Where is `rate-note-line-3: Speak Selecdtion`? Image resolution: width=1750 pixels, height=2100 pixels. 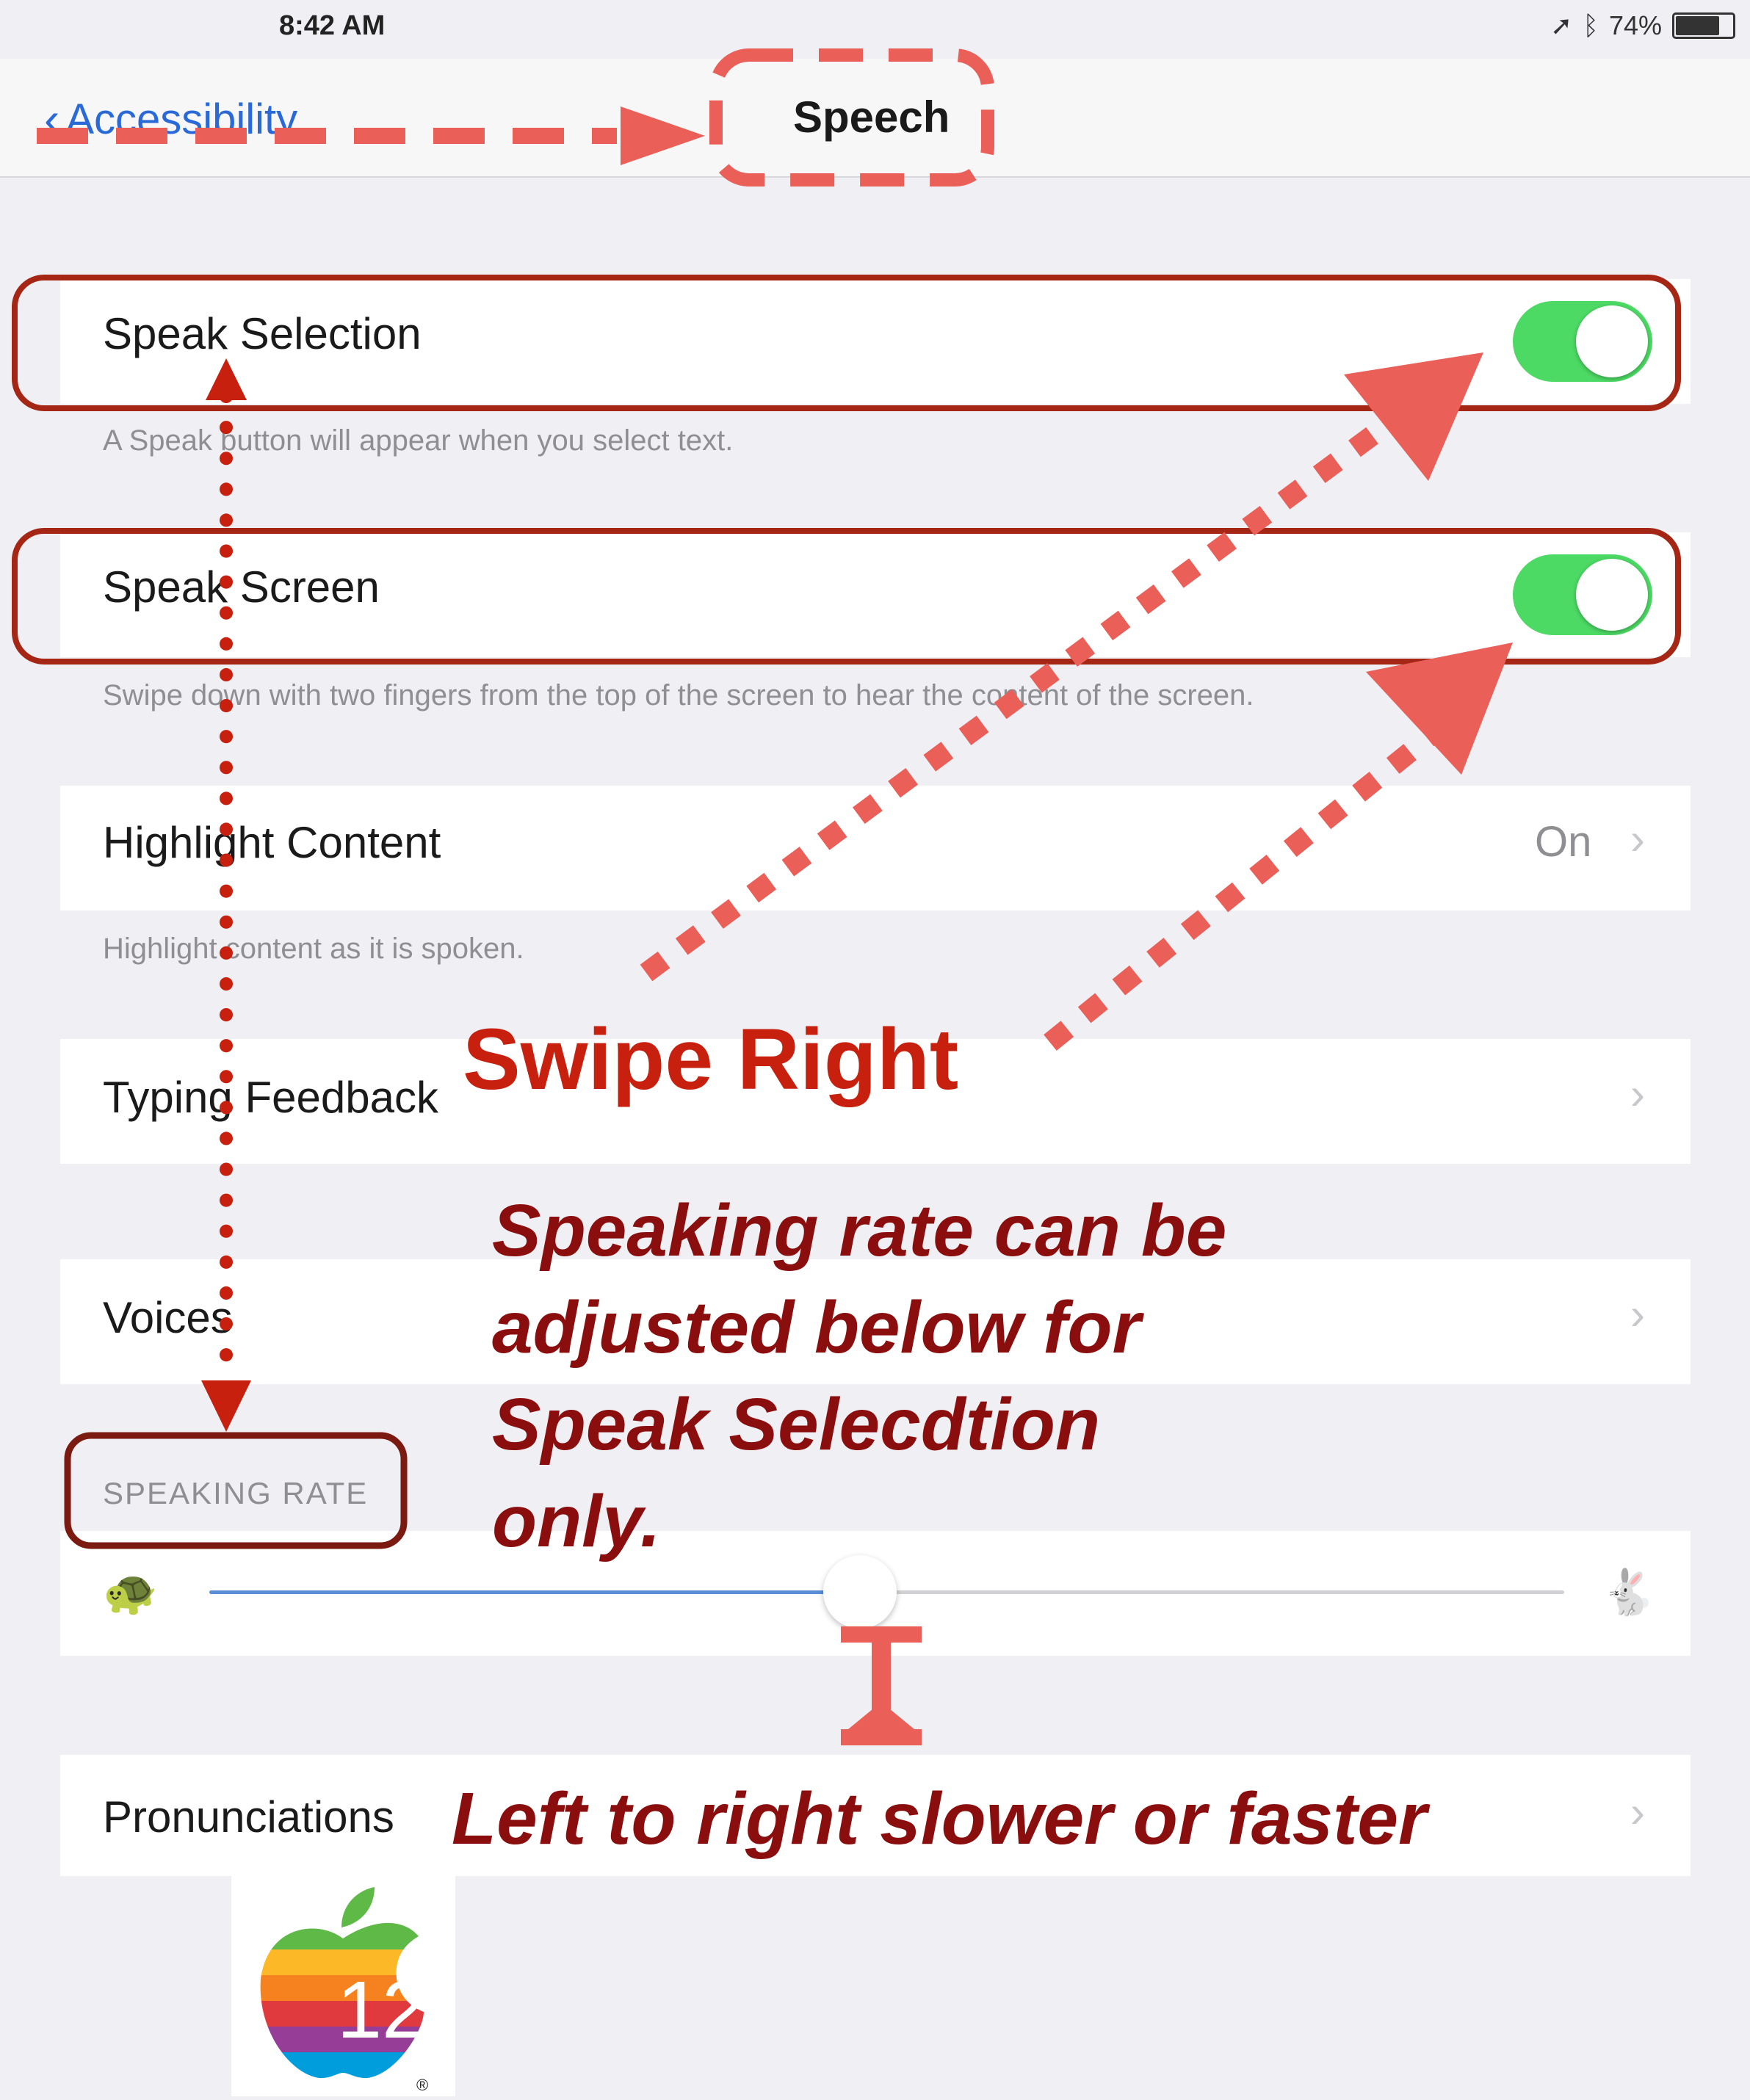 rate-note-line-3: Speak Selecdtion is located at coordinates (796, 1424).